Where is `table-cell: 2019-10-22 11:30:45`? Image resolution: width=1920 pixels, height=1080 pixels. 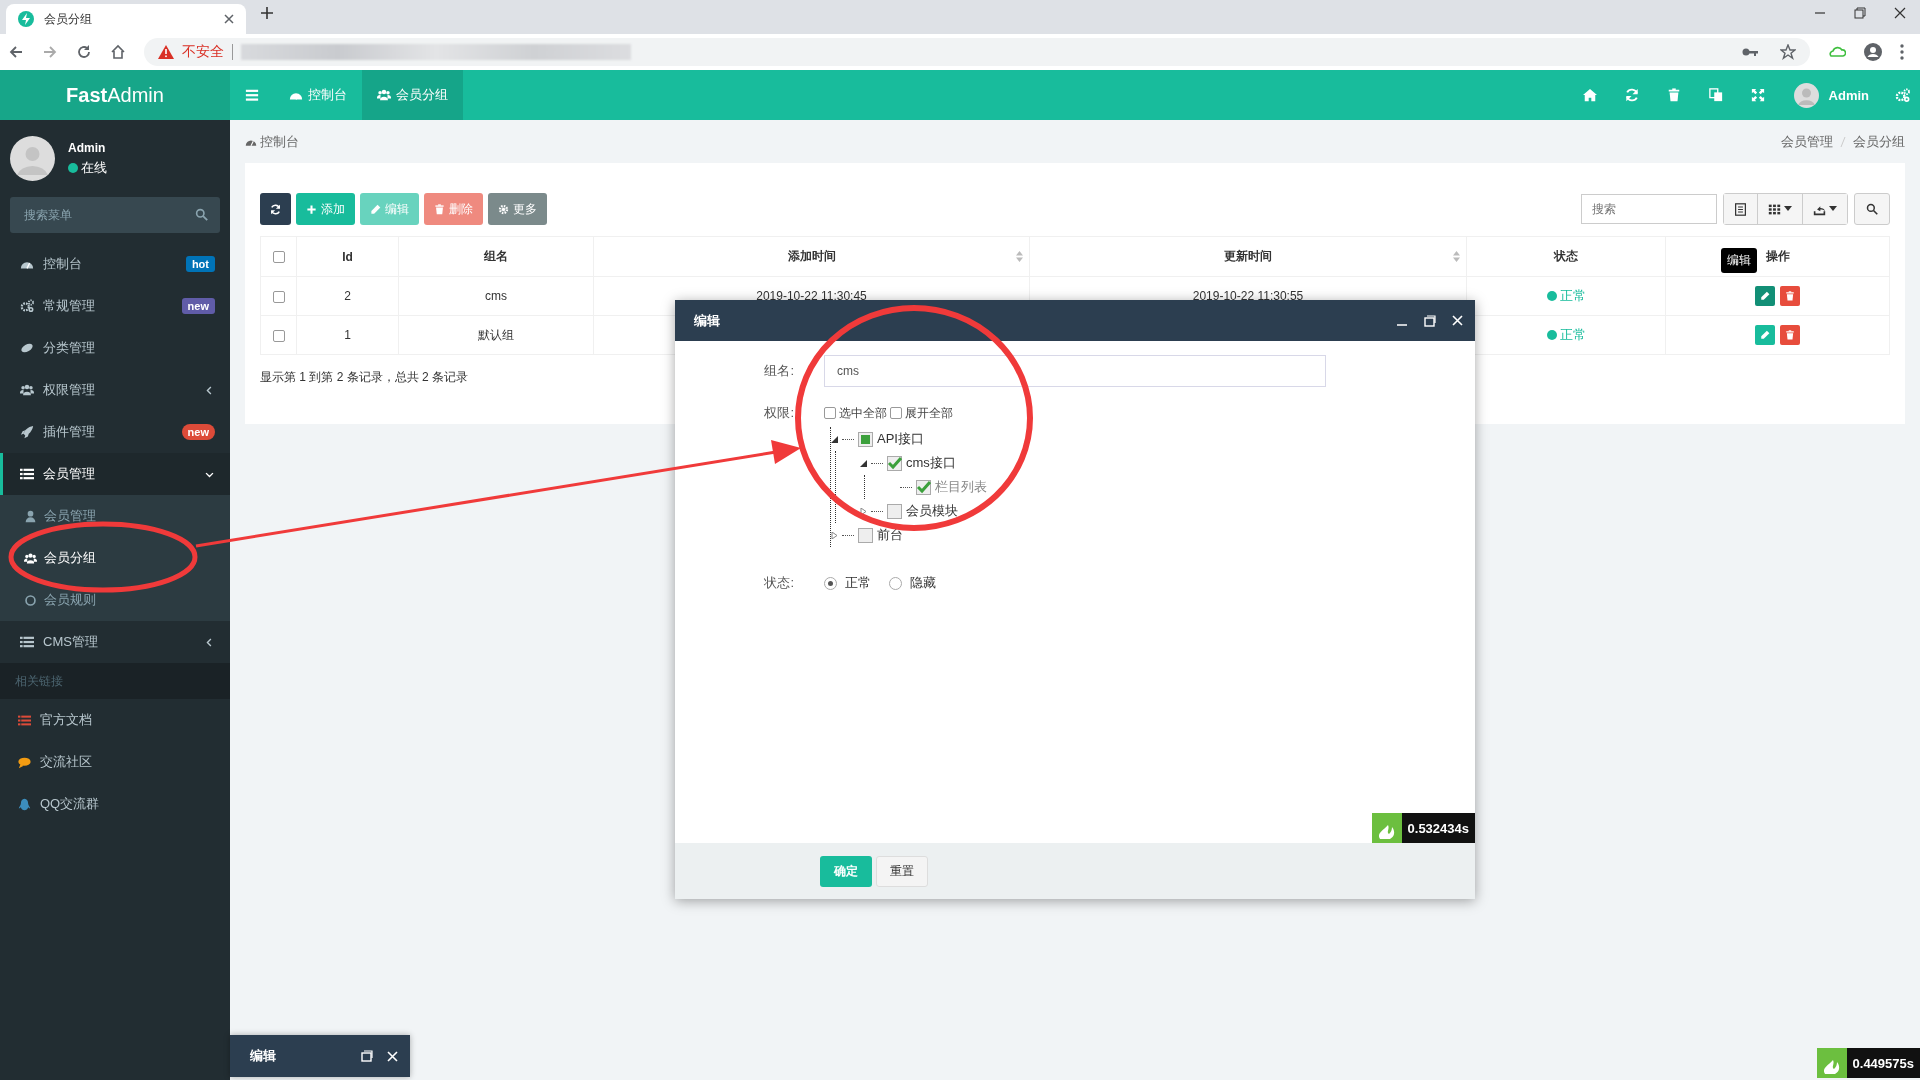
table-cell: 2019-10-22 11:30:45 is located at coordinates (811, 296).